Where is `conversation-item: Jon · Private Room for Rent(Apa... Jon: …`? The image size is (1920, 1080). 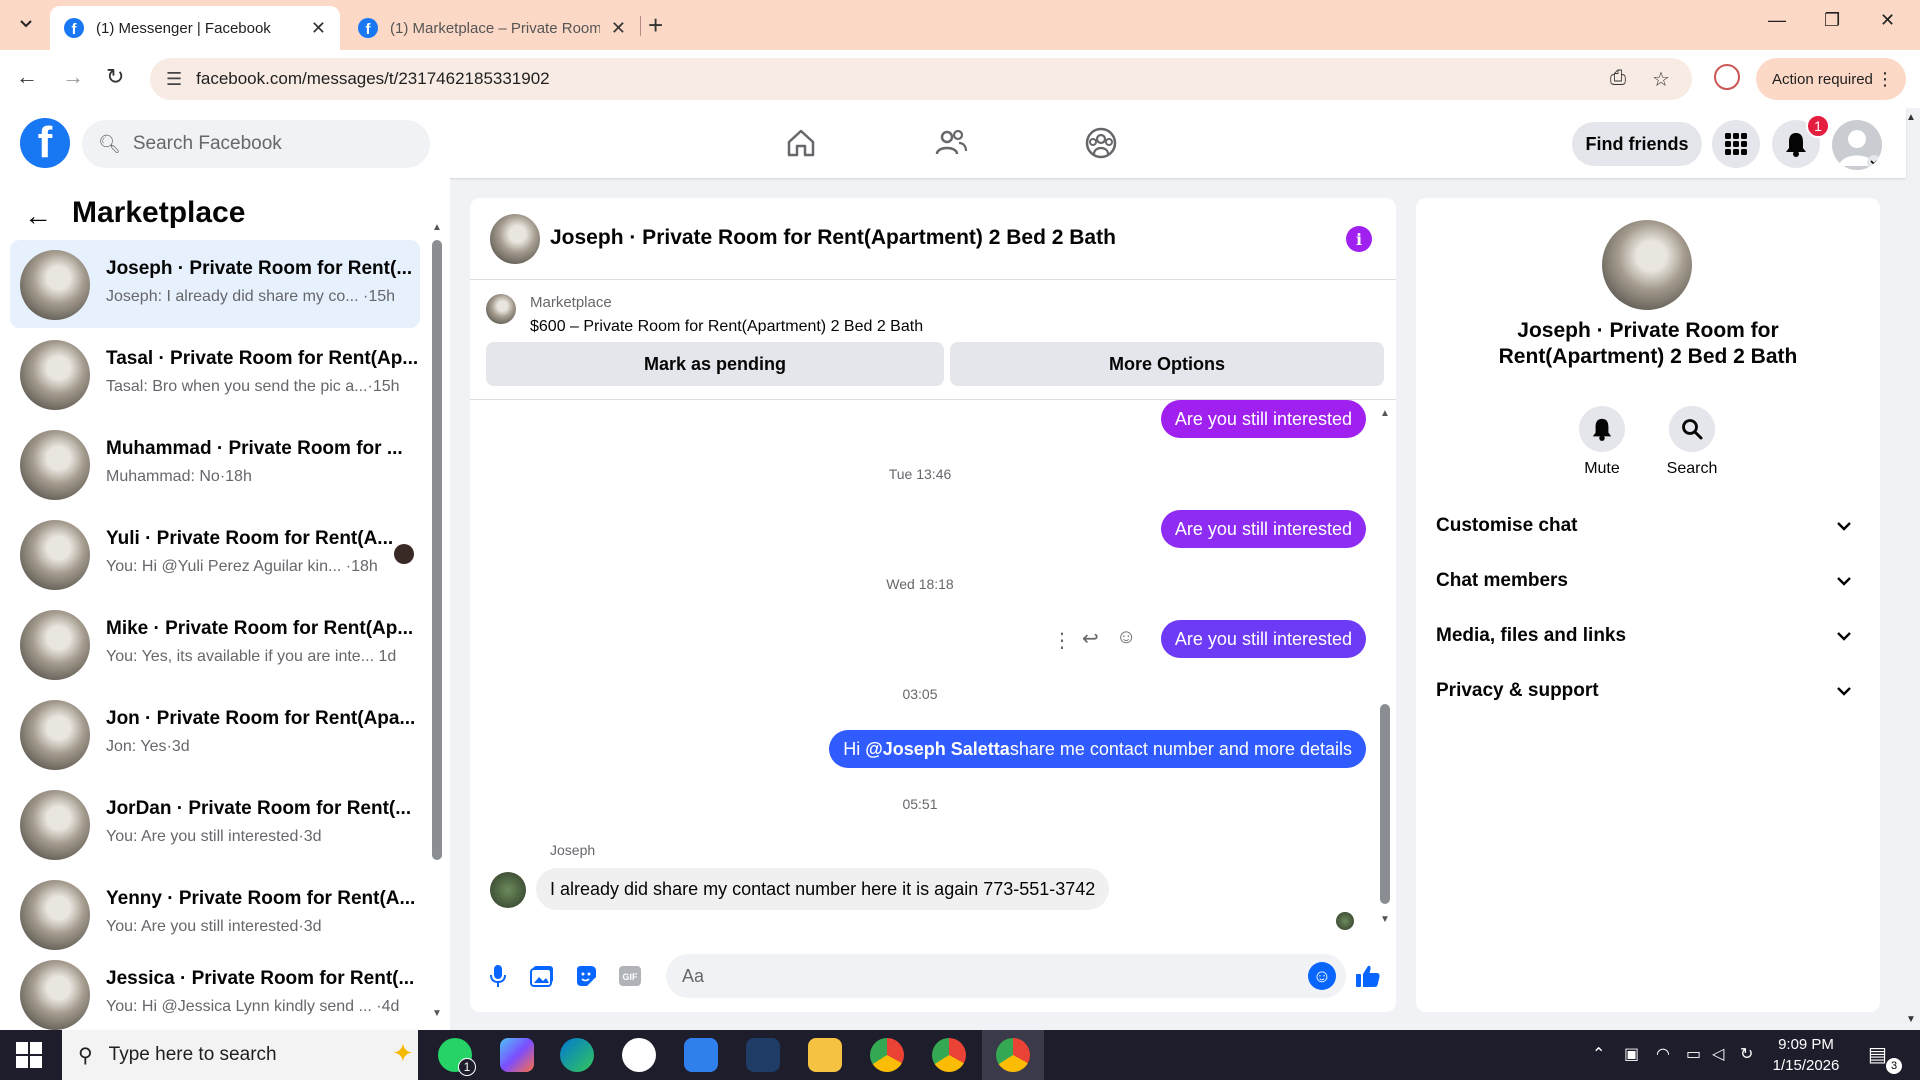
conversation-item: Jon · Private Room for Rent(Apa... Jon: … is located at coordinates (215, 734).